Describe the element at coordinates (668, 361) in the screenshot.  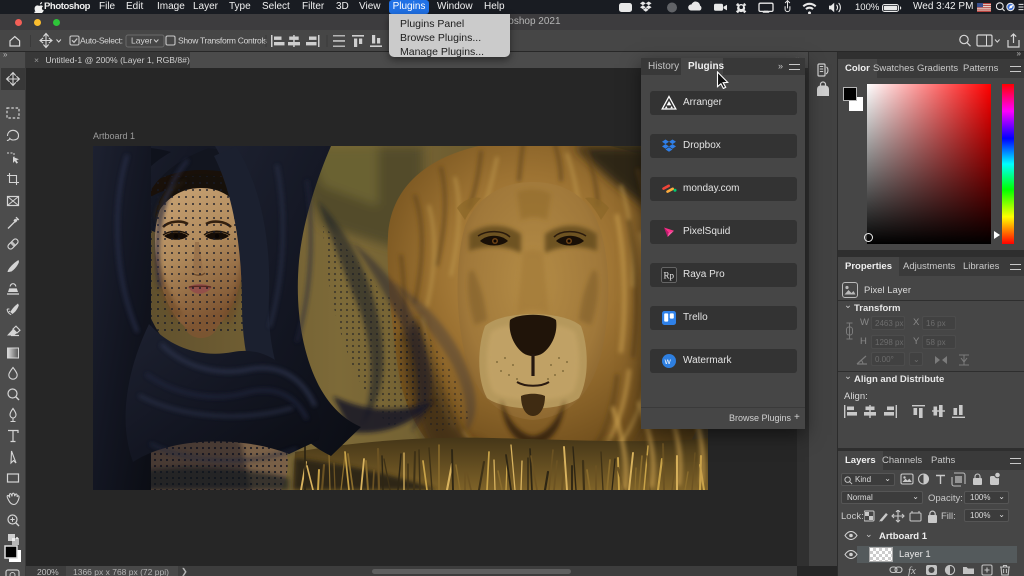
I see `svg-text: w` at that location.